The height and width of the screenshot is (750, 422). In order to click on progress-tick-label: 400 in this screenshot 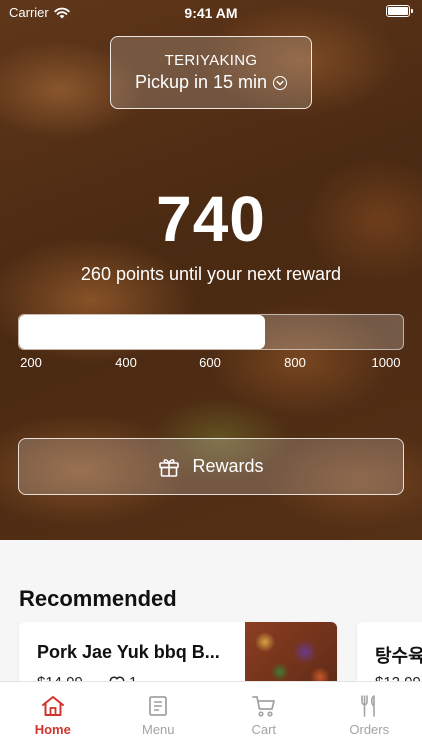, I will do `click(126, 362)`.